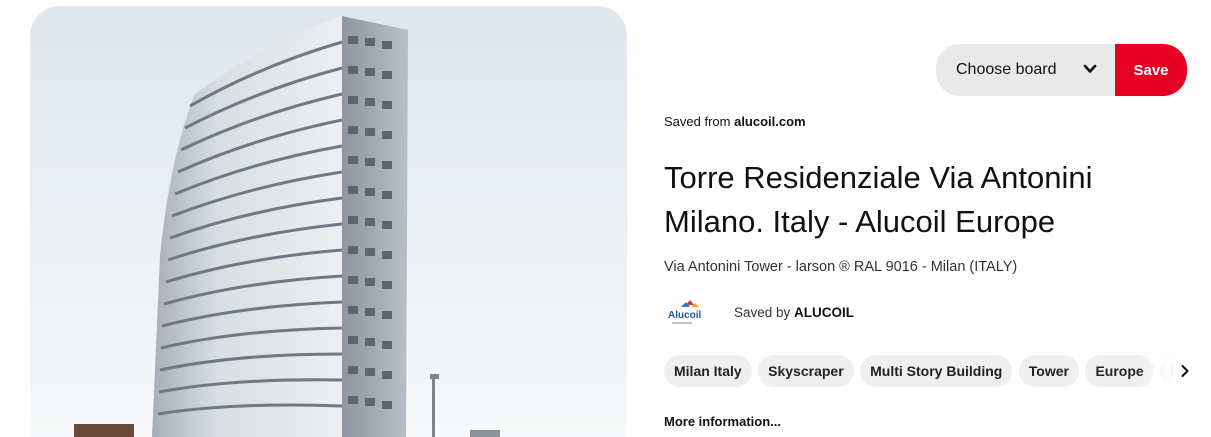  What do you see at coordinates (1157, 371) in the screenshot?
I see `tags-fade-overlay` at bounding box center [1157, 371].